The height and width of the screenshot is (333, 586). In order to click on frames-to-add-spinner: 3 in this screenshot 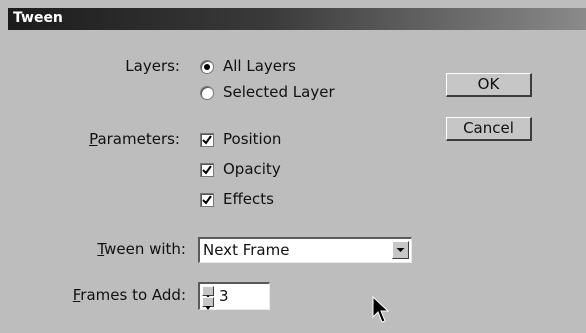, I will do `click(234, 296)`.